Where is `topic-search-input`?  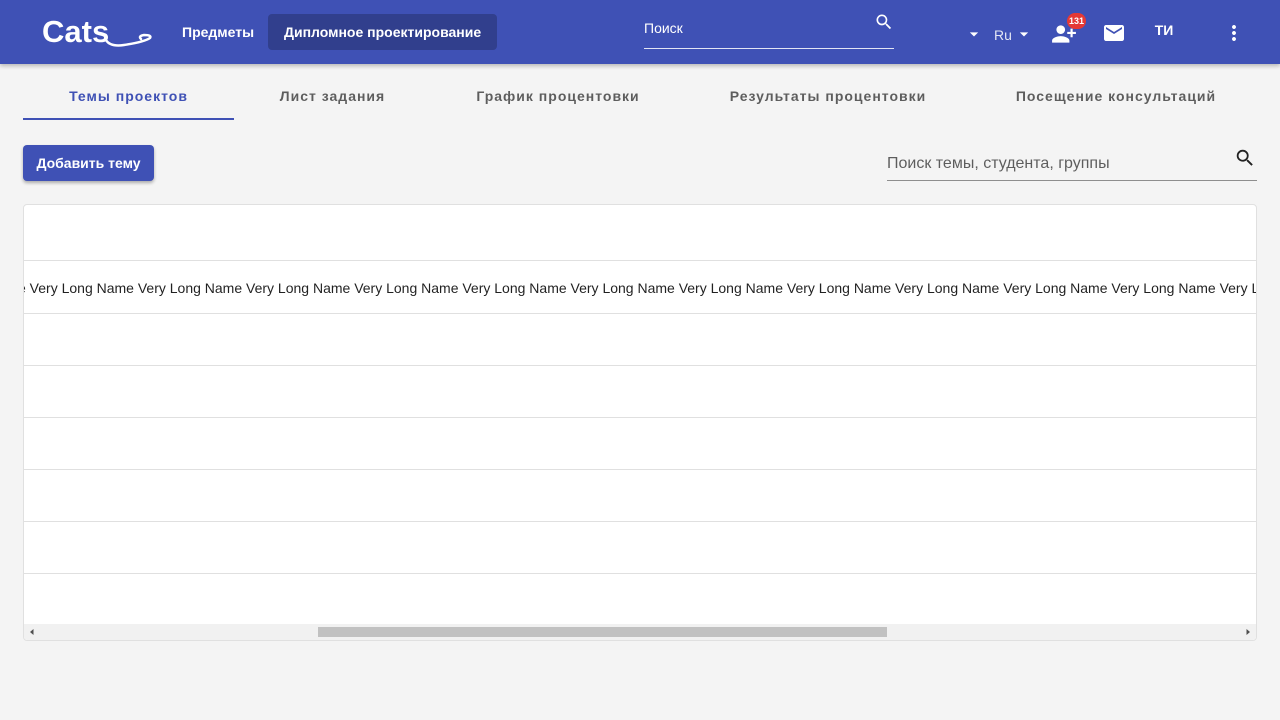 topic-search-input is located at coordinates (1052, 164).